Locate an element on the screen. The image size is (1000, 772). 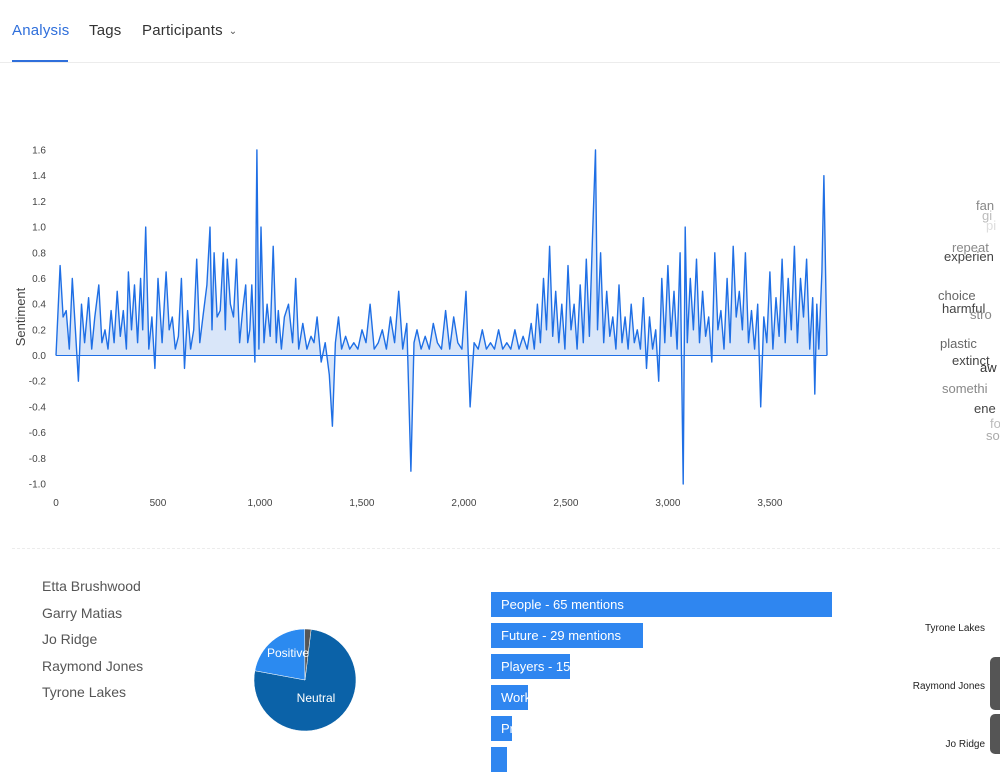
x-tick-label: 2,000 is located at coordinates (463, 503).